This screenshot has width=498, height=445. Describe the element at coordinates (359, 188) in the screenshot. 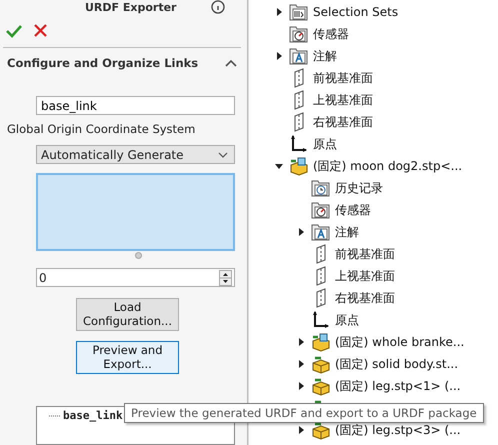

I see `tree-item: 历史记录` at that location.